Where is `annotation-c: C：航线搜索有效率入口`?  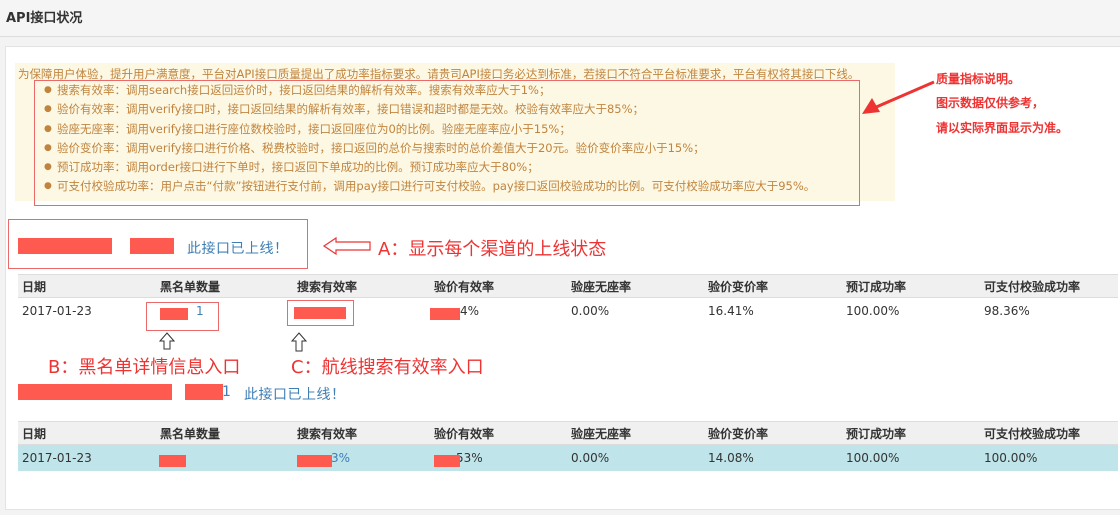 annotation-c: C：航线搜索有效率入口 is located at coordinates (387, 367).